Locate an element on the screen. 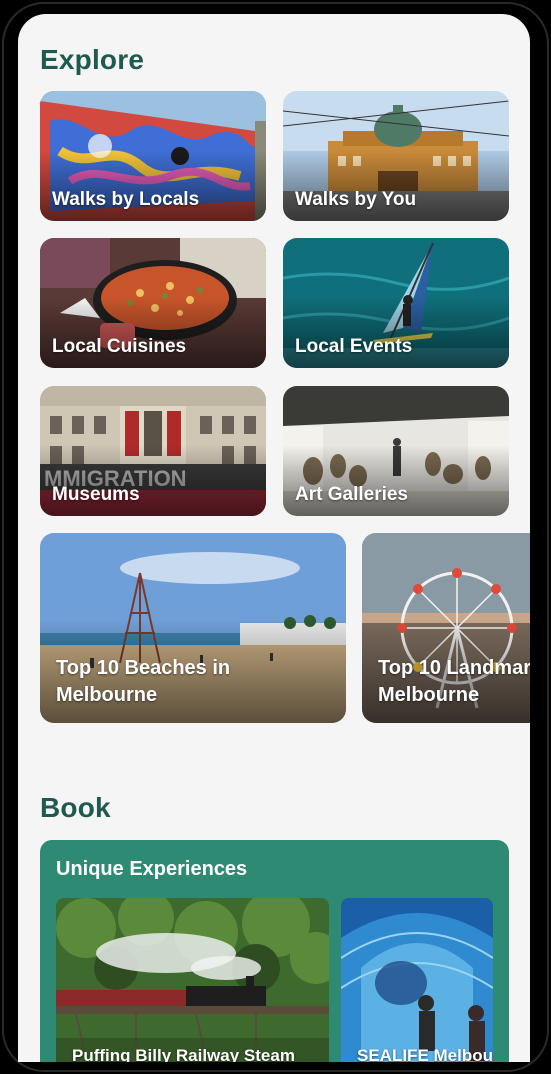 This screenshot has height=1074, width=551. experience-label: Puffing Billy Railway Steam is located at coordinates (183, 1054).